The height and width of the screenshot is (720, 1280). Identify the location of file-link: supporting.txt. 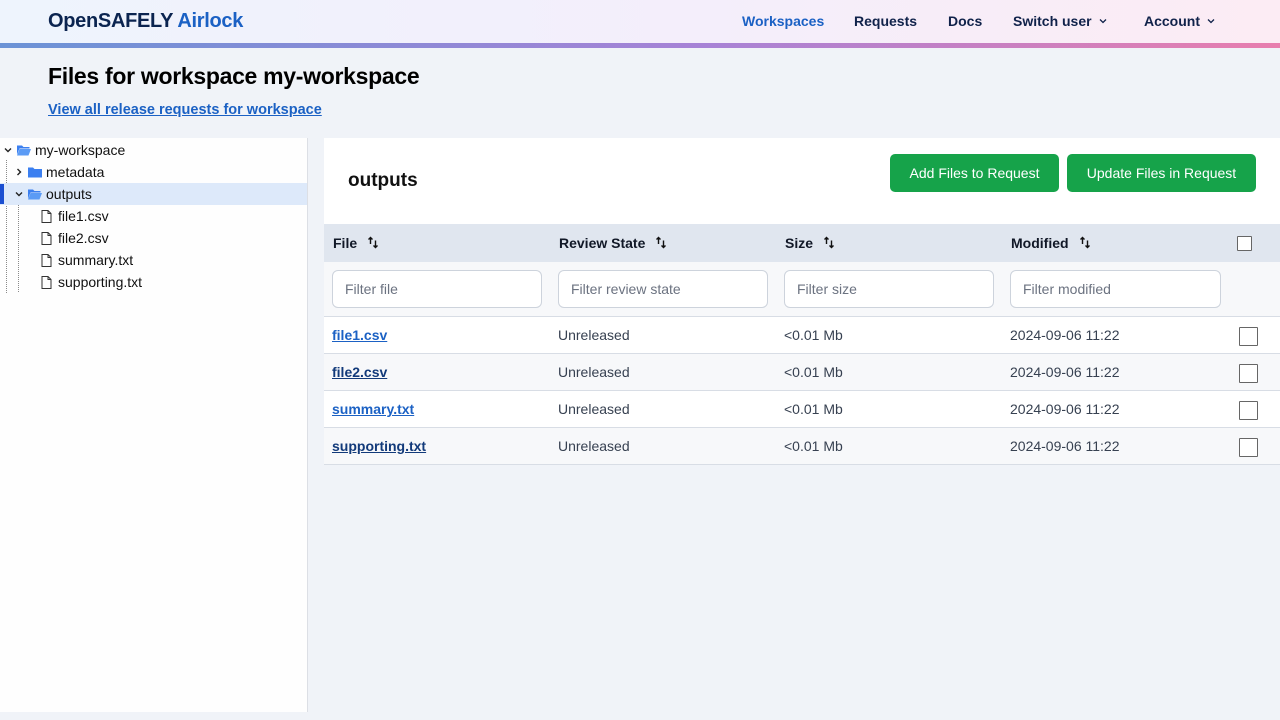
(379, 446).